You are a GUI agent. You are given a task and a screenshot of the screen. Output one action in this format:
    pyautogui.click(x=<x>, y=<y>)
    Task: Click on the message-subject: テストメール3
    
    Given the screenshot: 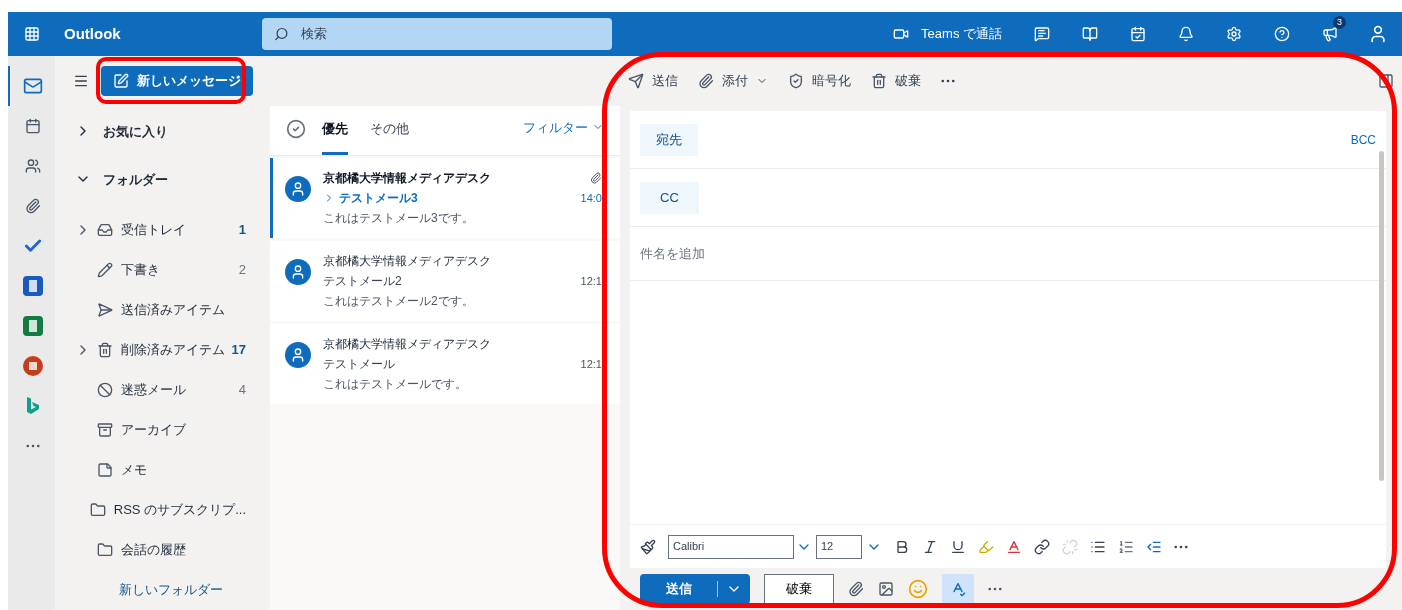 What is the action you would take?
    pyautogui.click(x=378, y=198)
    